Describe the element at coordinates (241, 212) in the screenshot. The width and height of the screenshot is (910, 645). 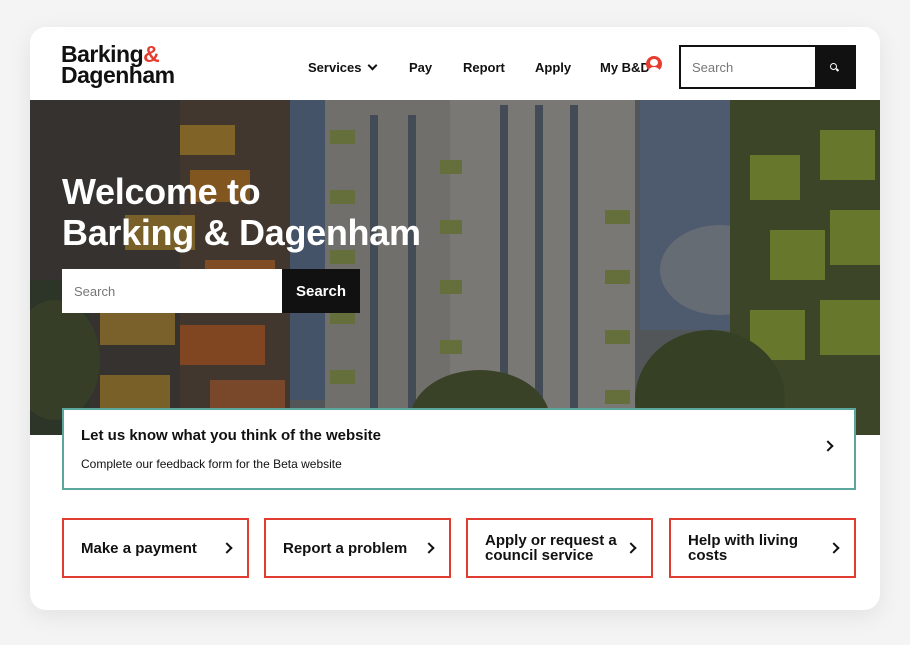
I see `hero-title: Welcome to Barking & Dagenham` at that location.